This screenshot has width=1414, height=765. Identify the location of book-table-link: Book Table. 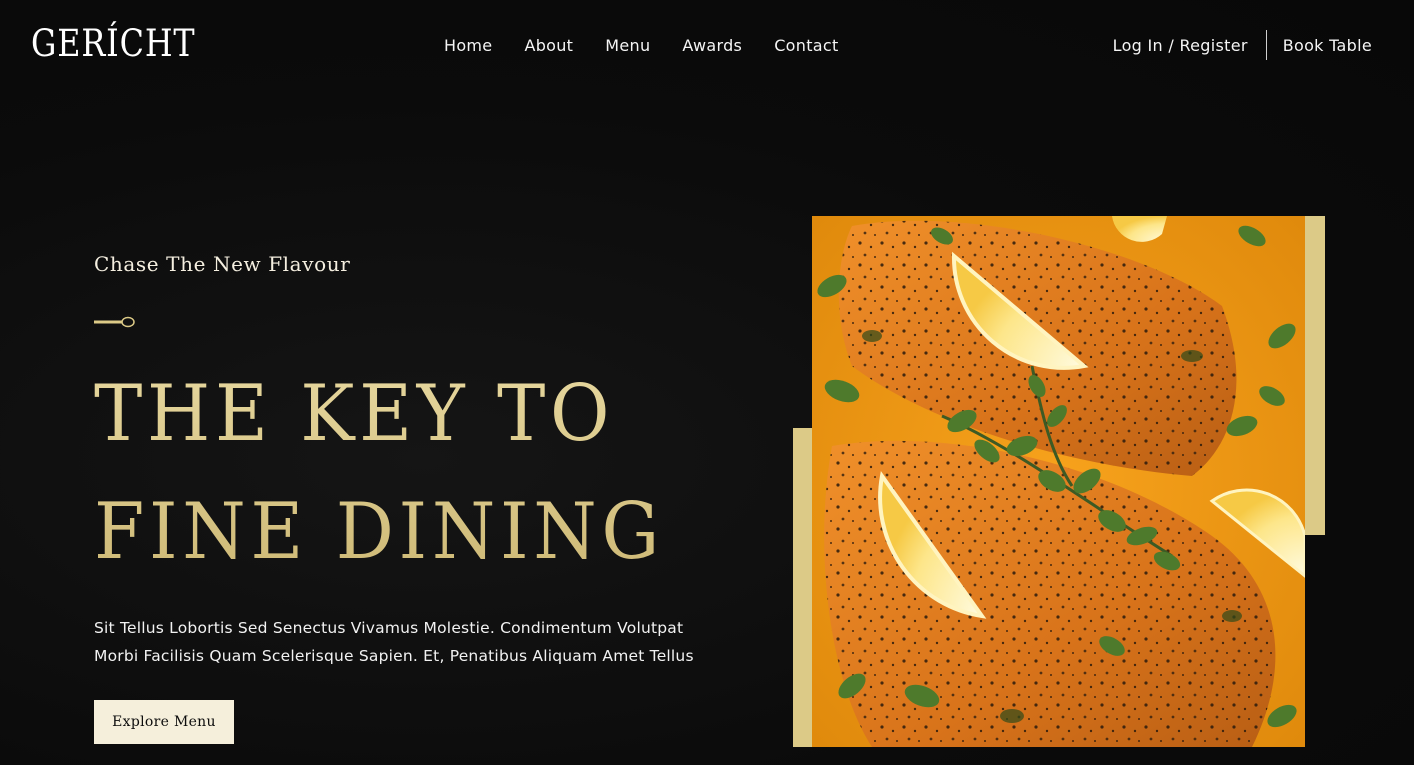
(1327, 45).